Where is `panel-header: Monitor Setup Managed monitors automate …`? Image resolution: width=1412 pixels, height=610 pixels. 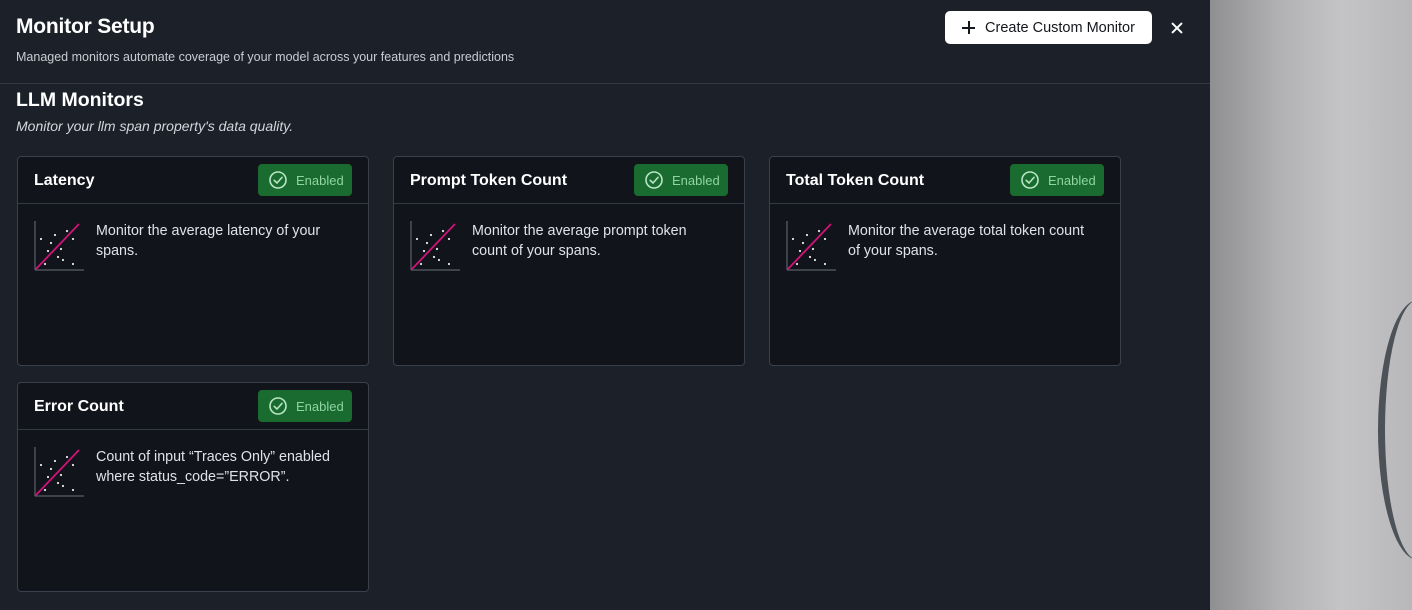 panel-header: Monitor Setup Managed monitors automate … is located at coordinates (605, 42).